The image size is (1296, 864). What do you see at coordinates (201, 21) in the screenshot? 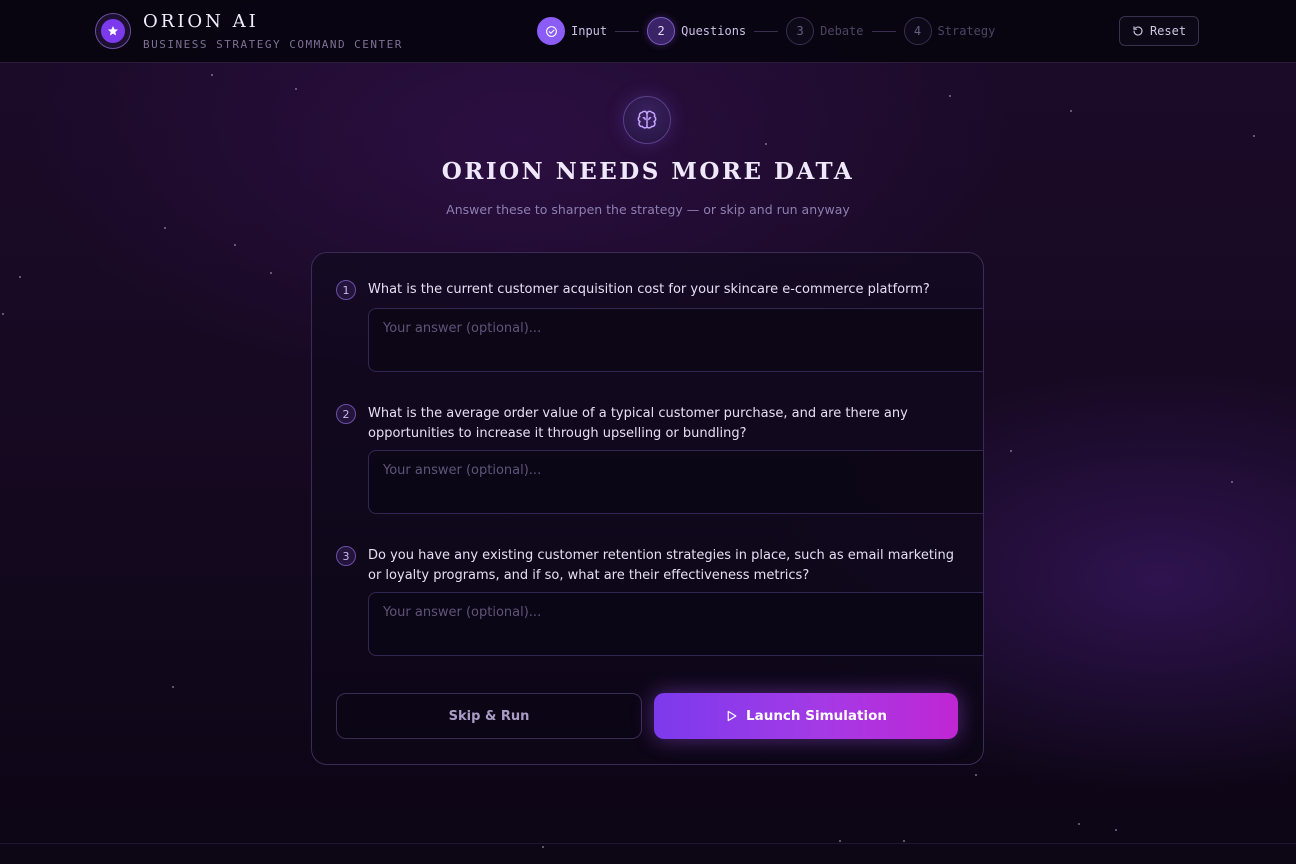
I see `brand-title: ORION AI` at bounding box center [201, 21].